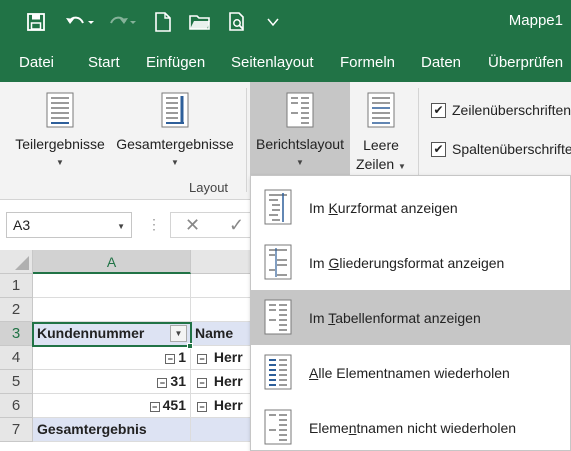  I want to click on tab-einfuegen: Einfügen, so click(175, 62).